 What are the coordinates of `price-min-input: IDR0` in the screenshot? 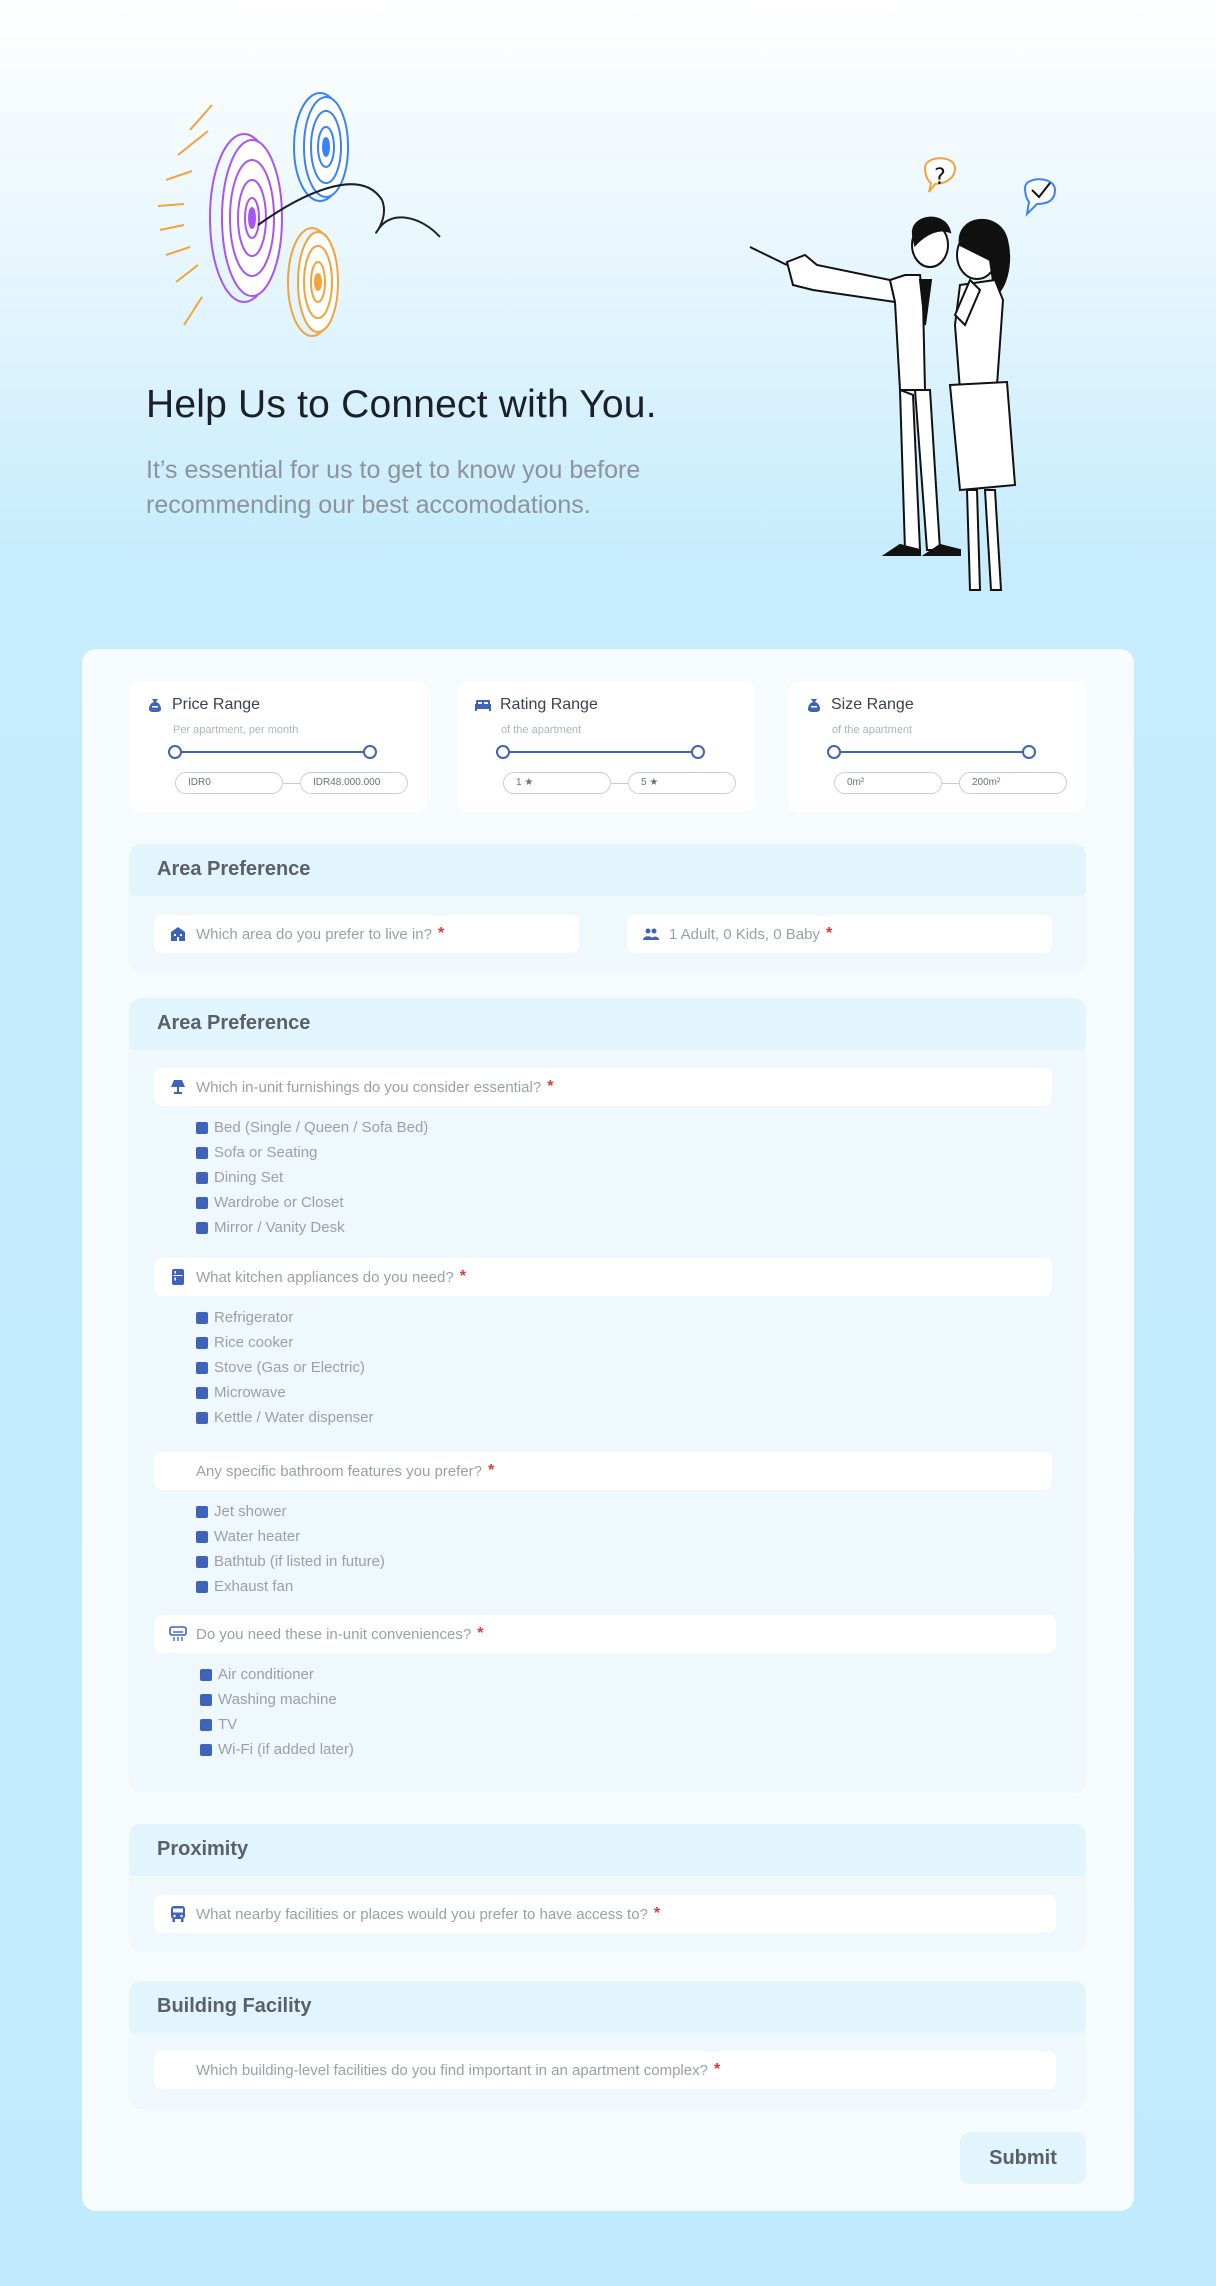 It's located at (229, 783).